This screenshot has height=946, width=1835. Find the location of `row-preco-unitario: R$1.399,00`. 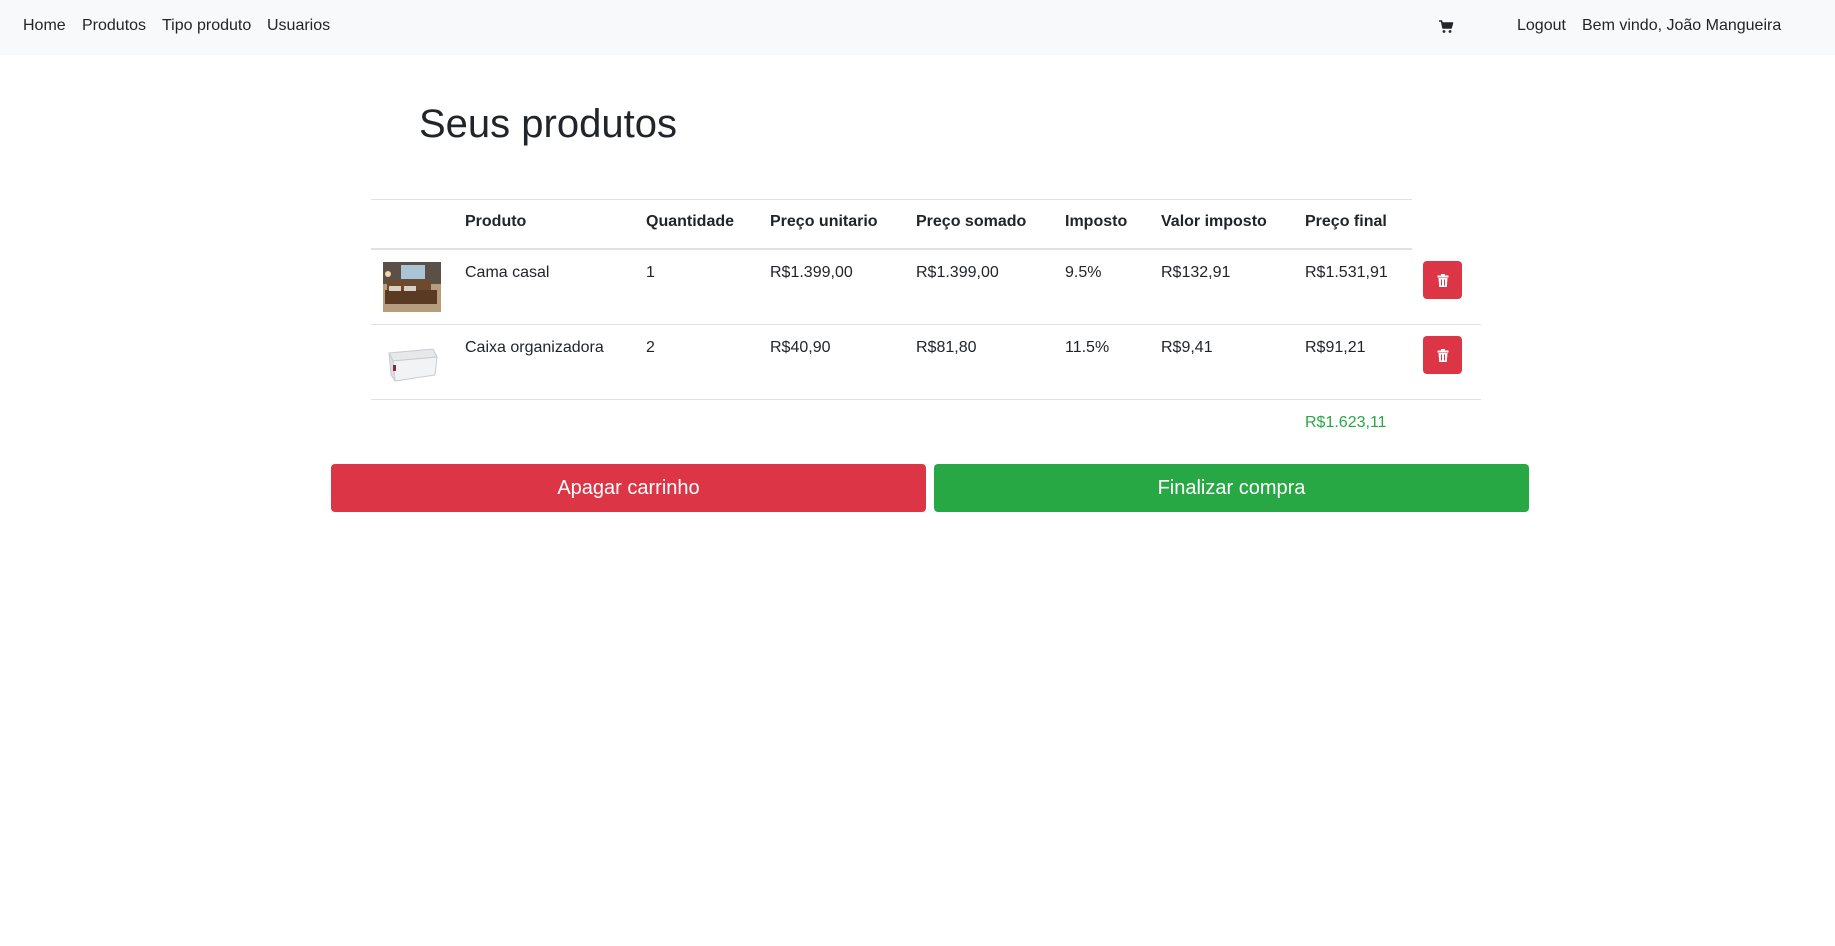

row-preco-unitario: R$1.399,00 is located at coordinates (811, 272).